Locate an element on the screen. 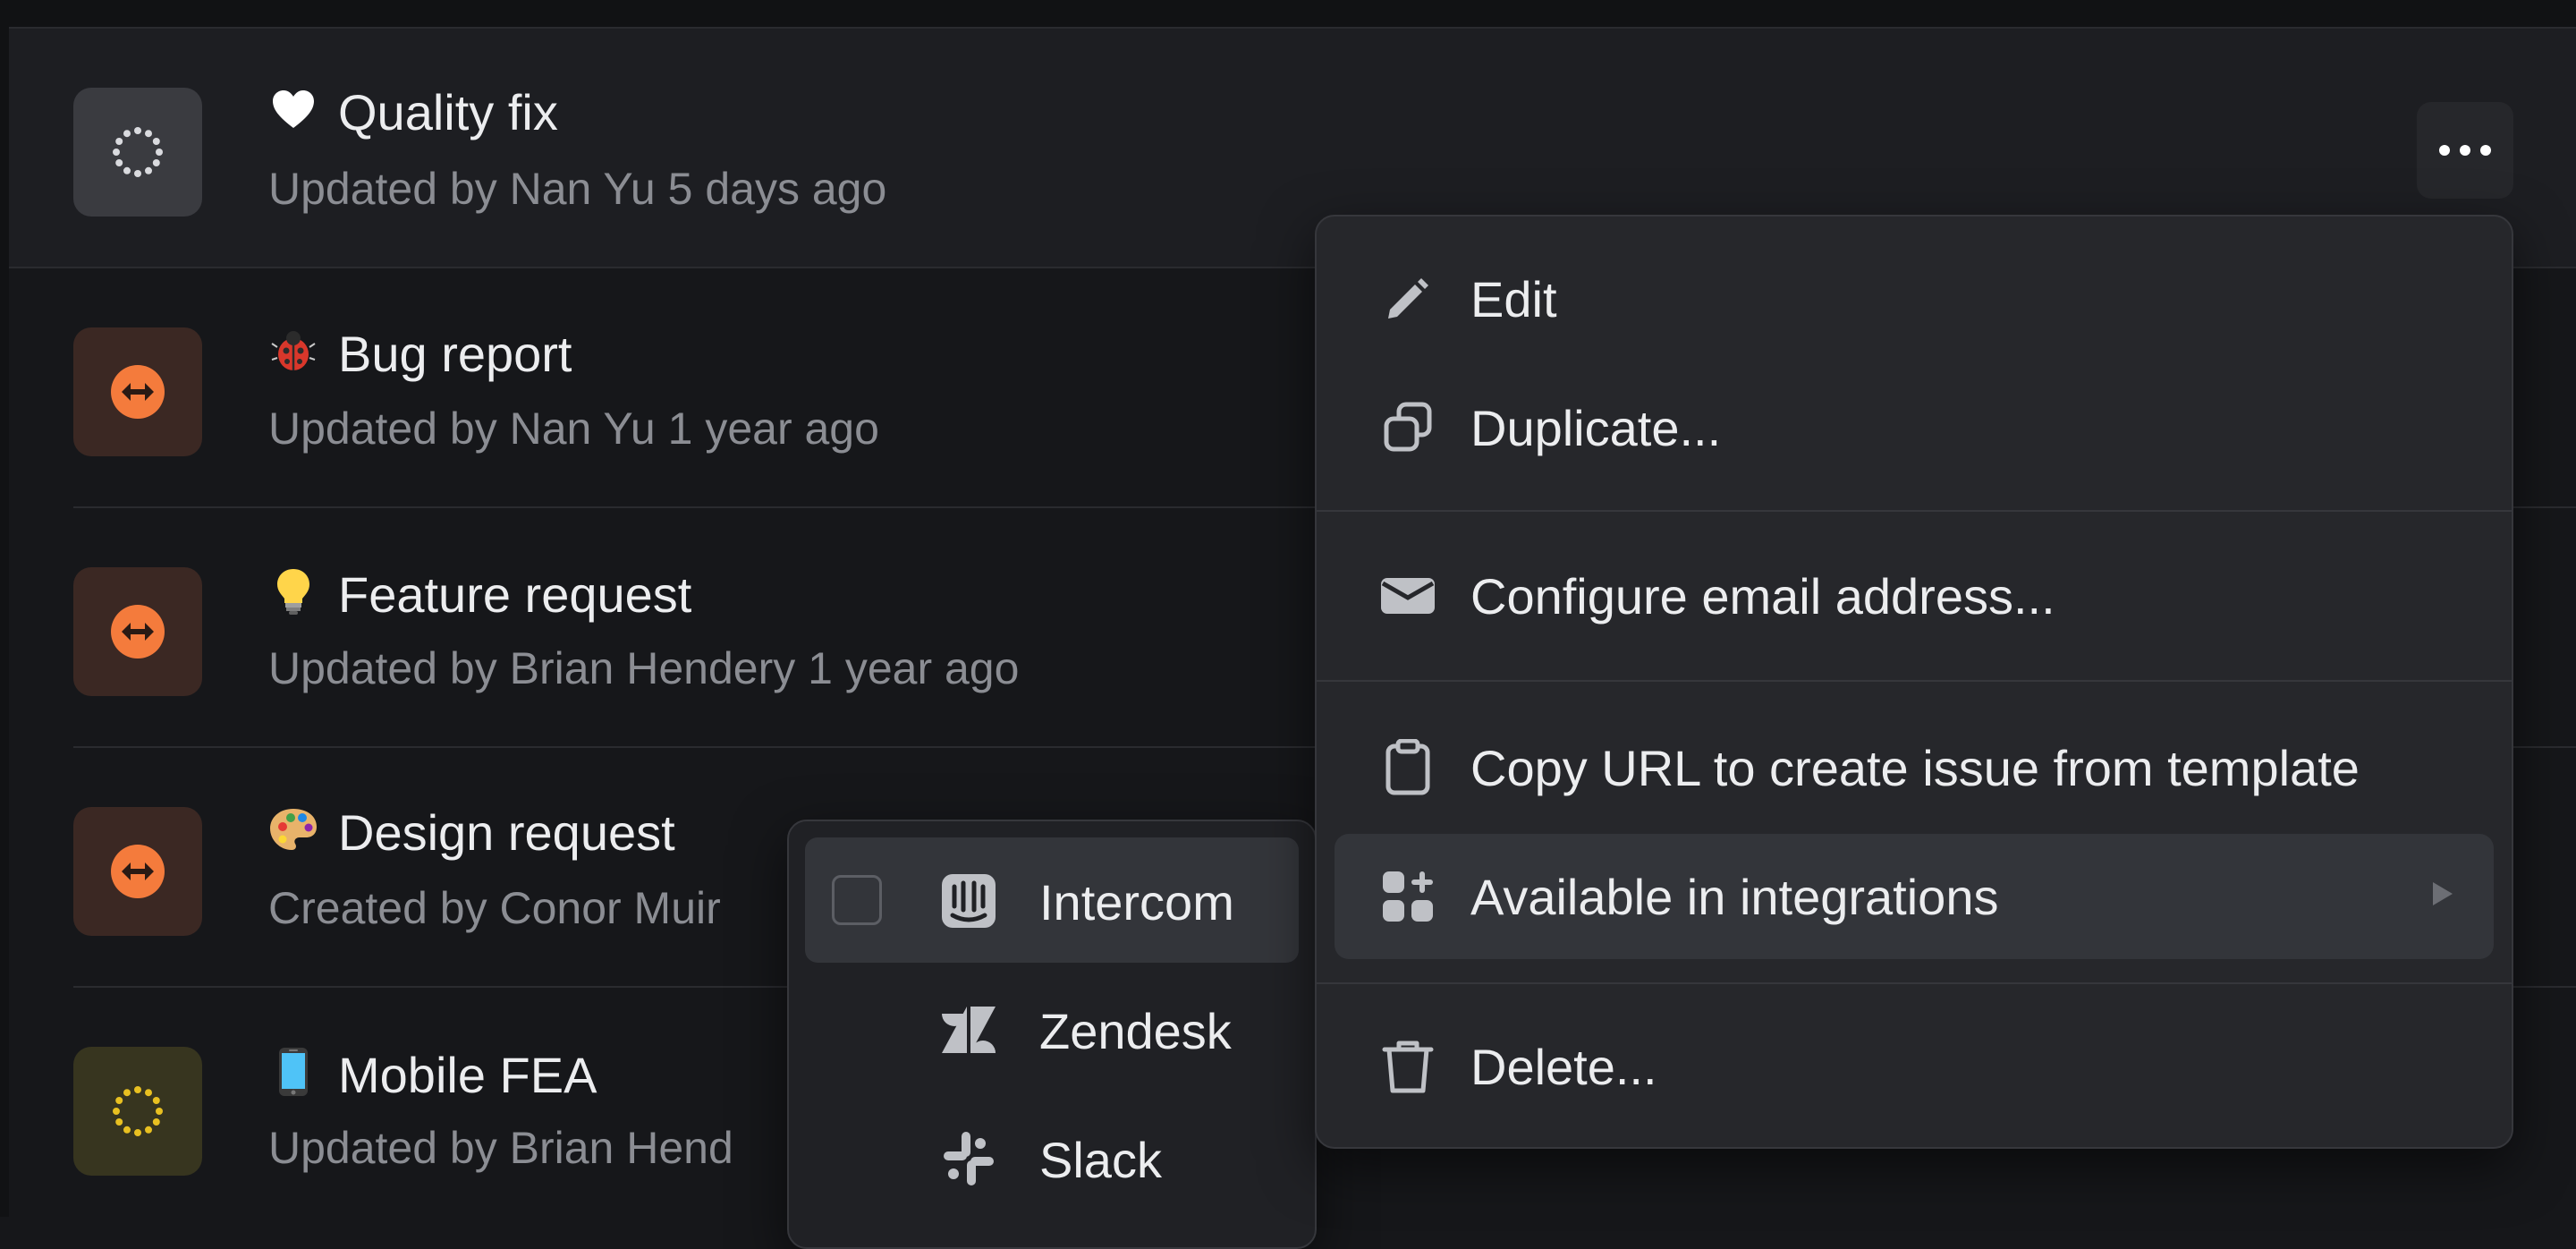 The image size is (2576, 1249). template-subtitle: Updated by Brian Hendery 1 year ago is located at coordinates (644, 668).